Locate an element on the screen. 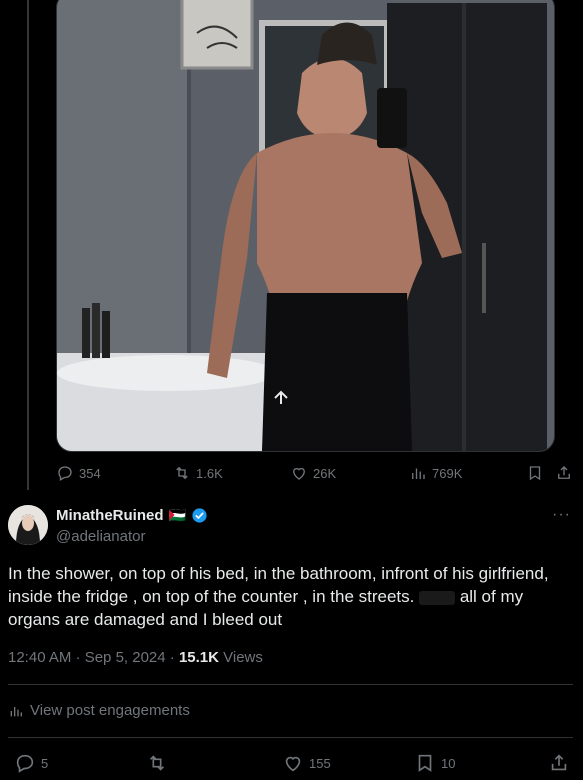 The image size is (583, 780). repost-button is located at coordinates (157, 763).